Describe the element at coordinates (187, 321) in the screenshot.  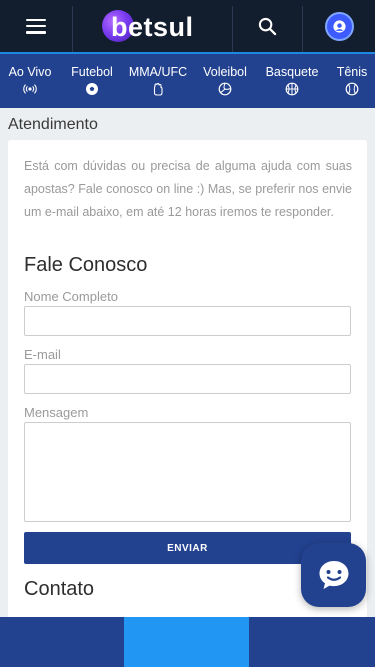
I see `full-name-field` at that location.